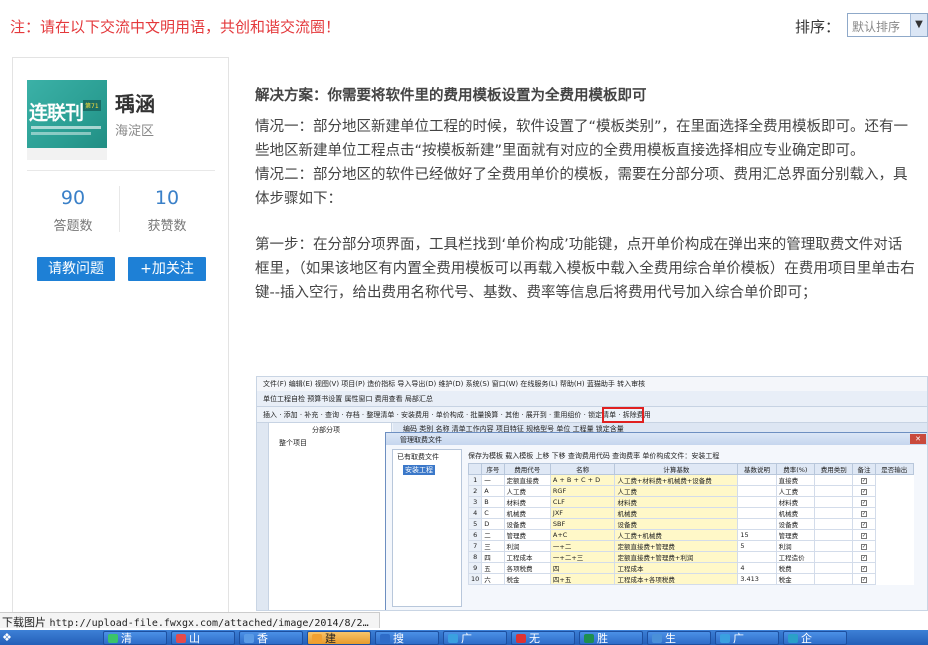 The width and height of the screenshot is (928, 645). I want to click on table-cell: 一, so click(493, 480).